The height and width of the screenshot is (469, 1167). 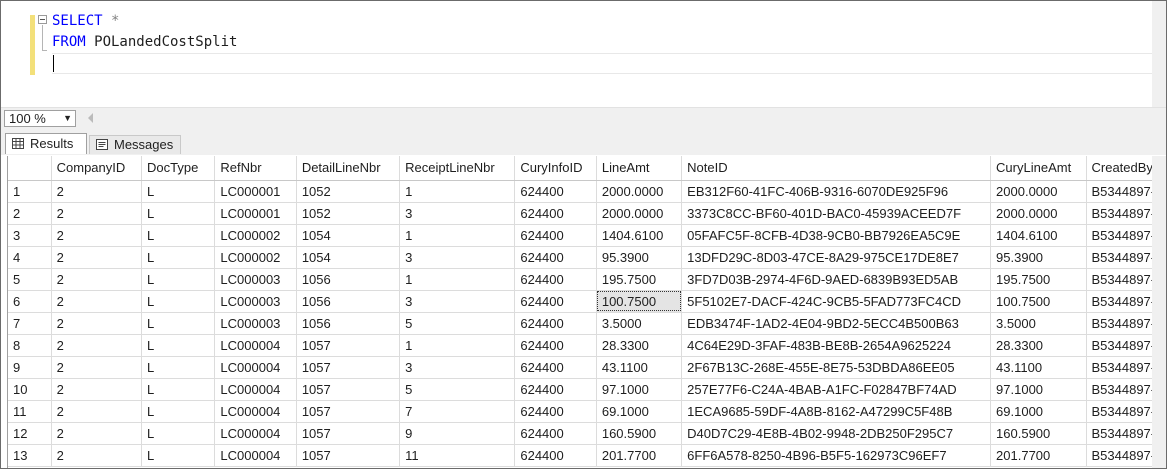 I want to click on column-header-curyinfoid: CuryInfoID, so click(x=555, y=168).